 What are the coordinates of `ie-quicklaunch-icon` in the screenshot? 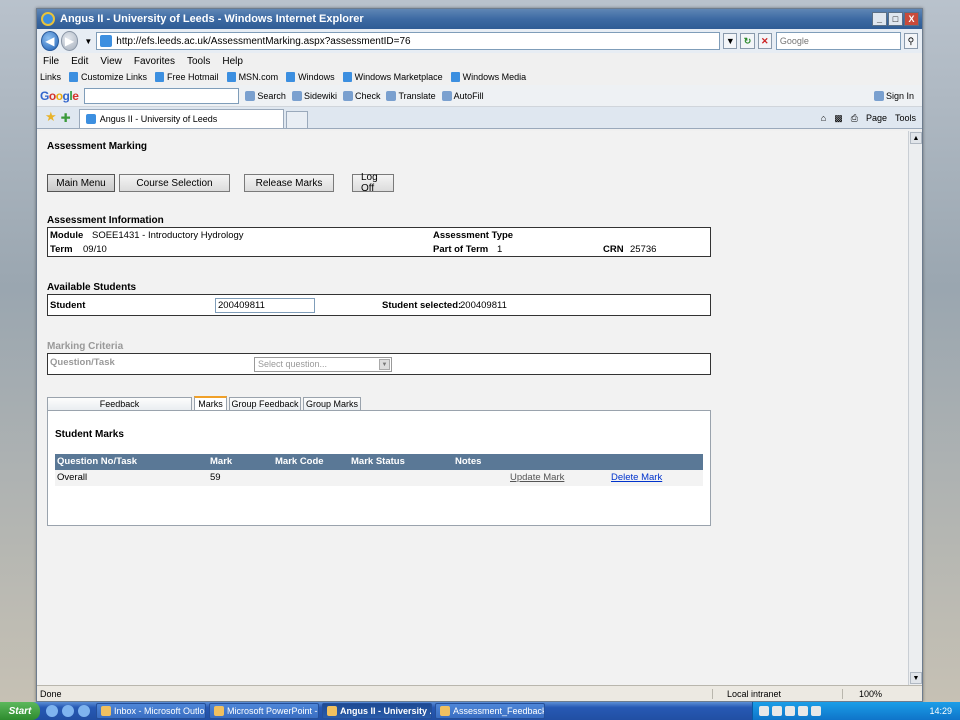 It's located at (52, 711).